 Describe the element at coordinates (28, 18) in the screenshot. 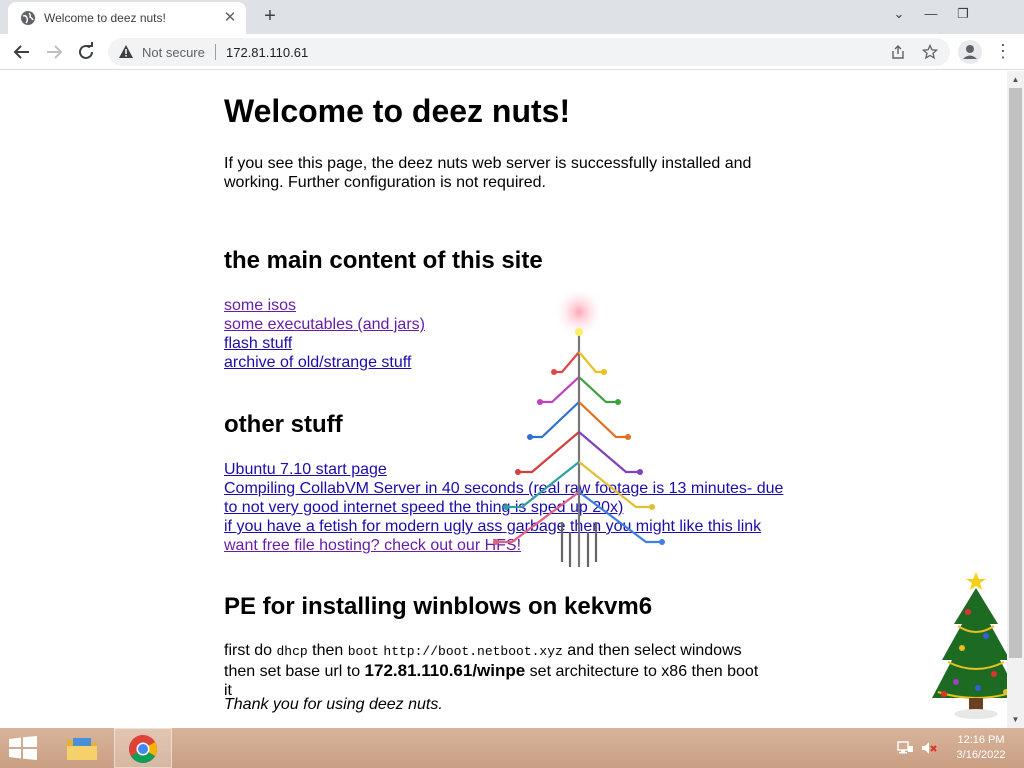

I see `globe-icon` at that location.